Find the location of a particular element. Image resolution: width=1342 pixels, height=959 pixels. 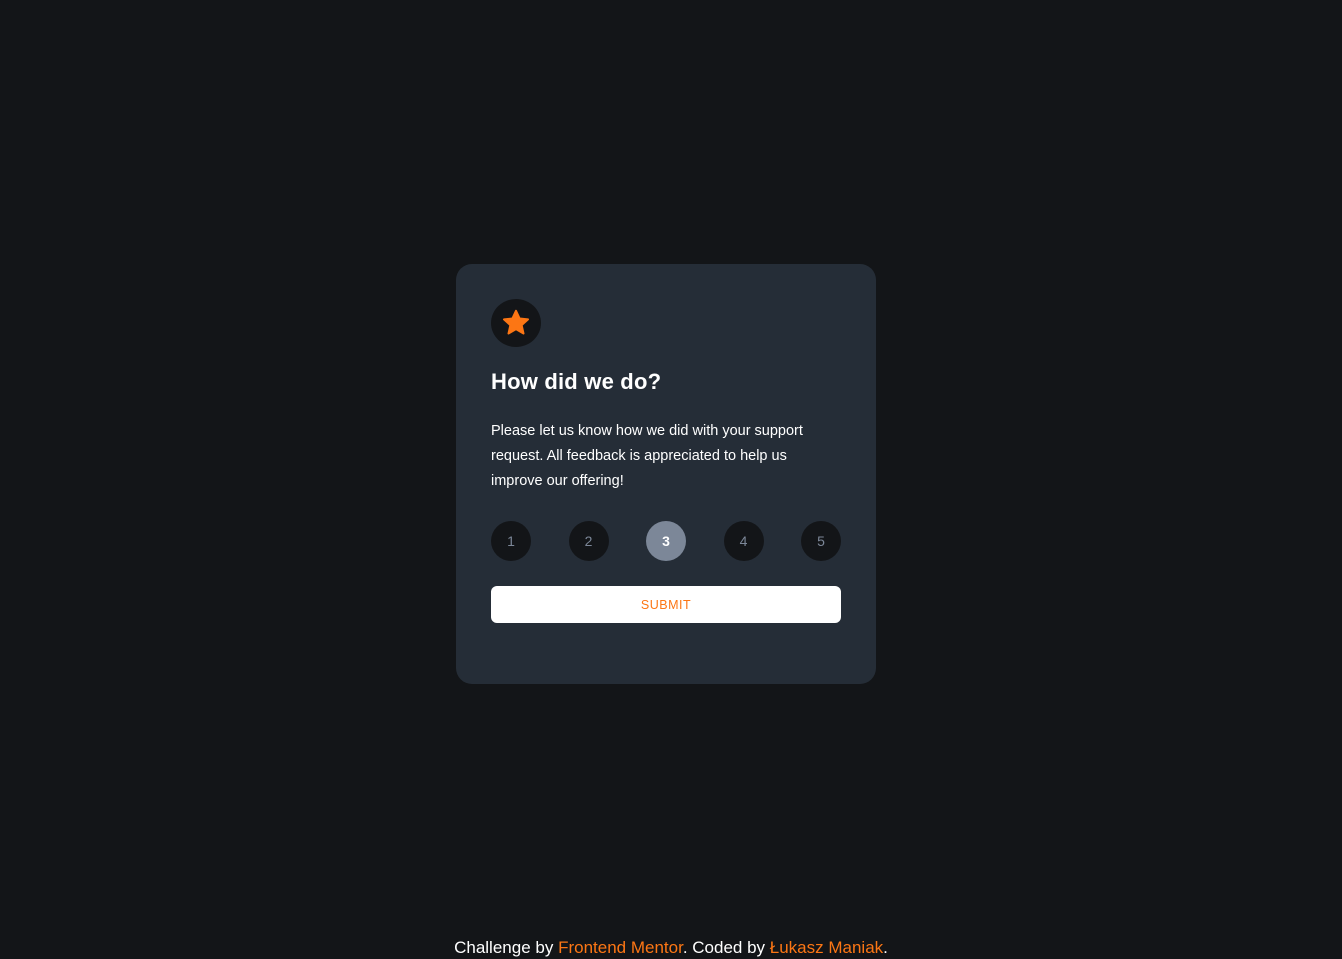

footer-middle: . Coded by is located at coordinates (726, 947).